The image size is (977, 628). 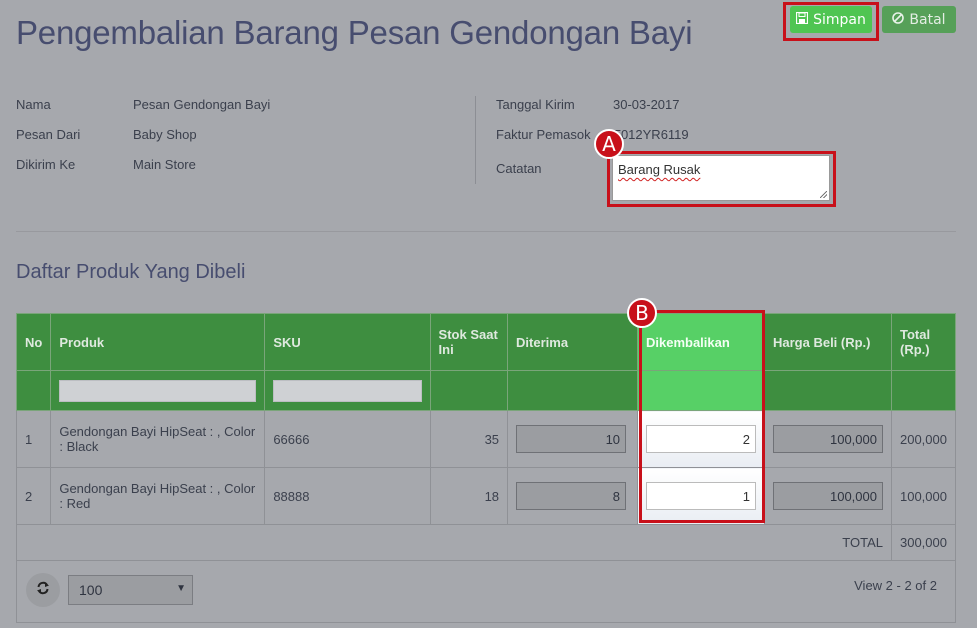 What do you see at coordinates (486, 390) in the screenshot?
I see `filter-row` at bounding box center [486, 390].